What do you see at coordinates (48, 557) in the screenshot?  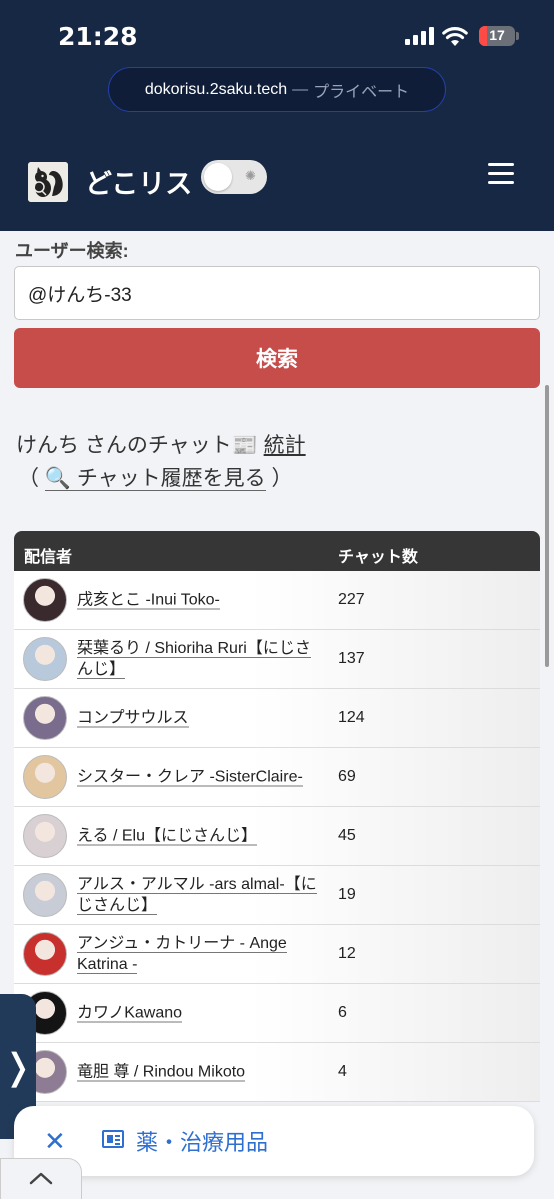 I see `header-streamer: 配信者` at bounding box center [48, 557].